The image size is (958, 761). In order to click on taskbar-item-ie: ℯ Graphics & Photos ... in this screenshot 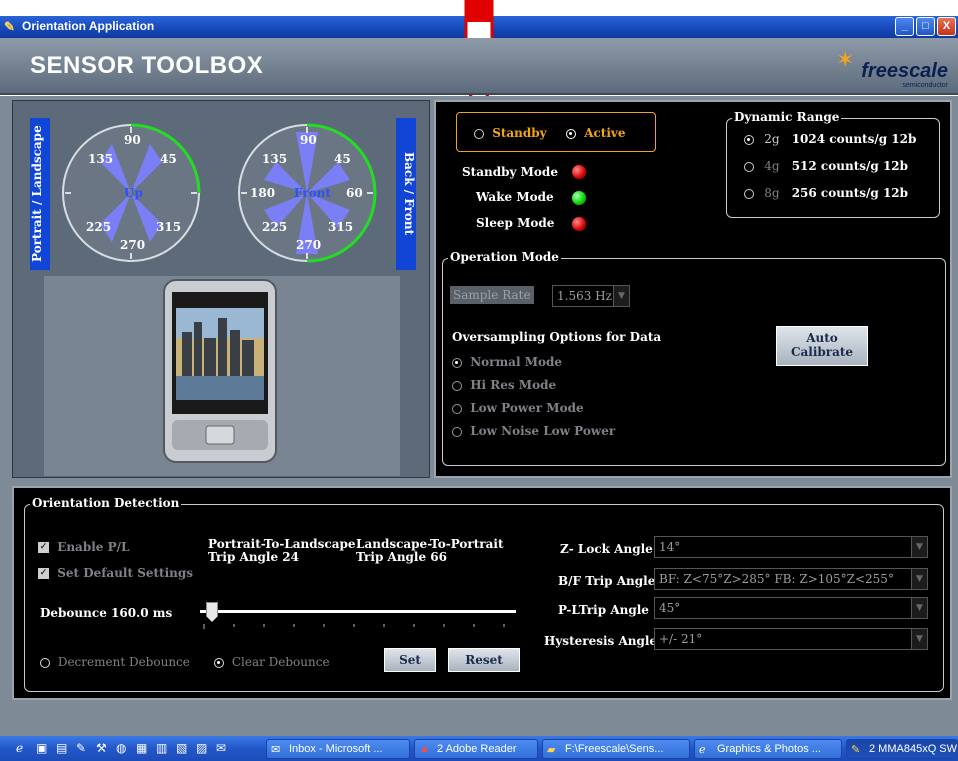, I will do `click(768, 749)`.